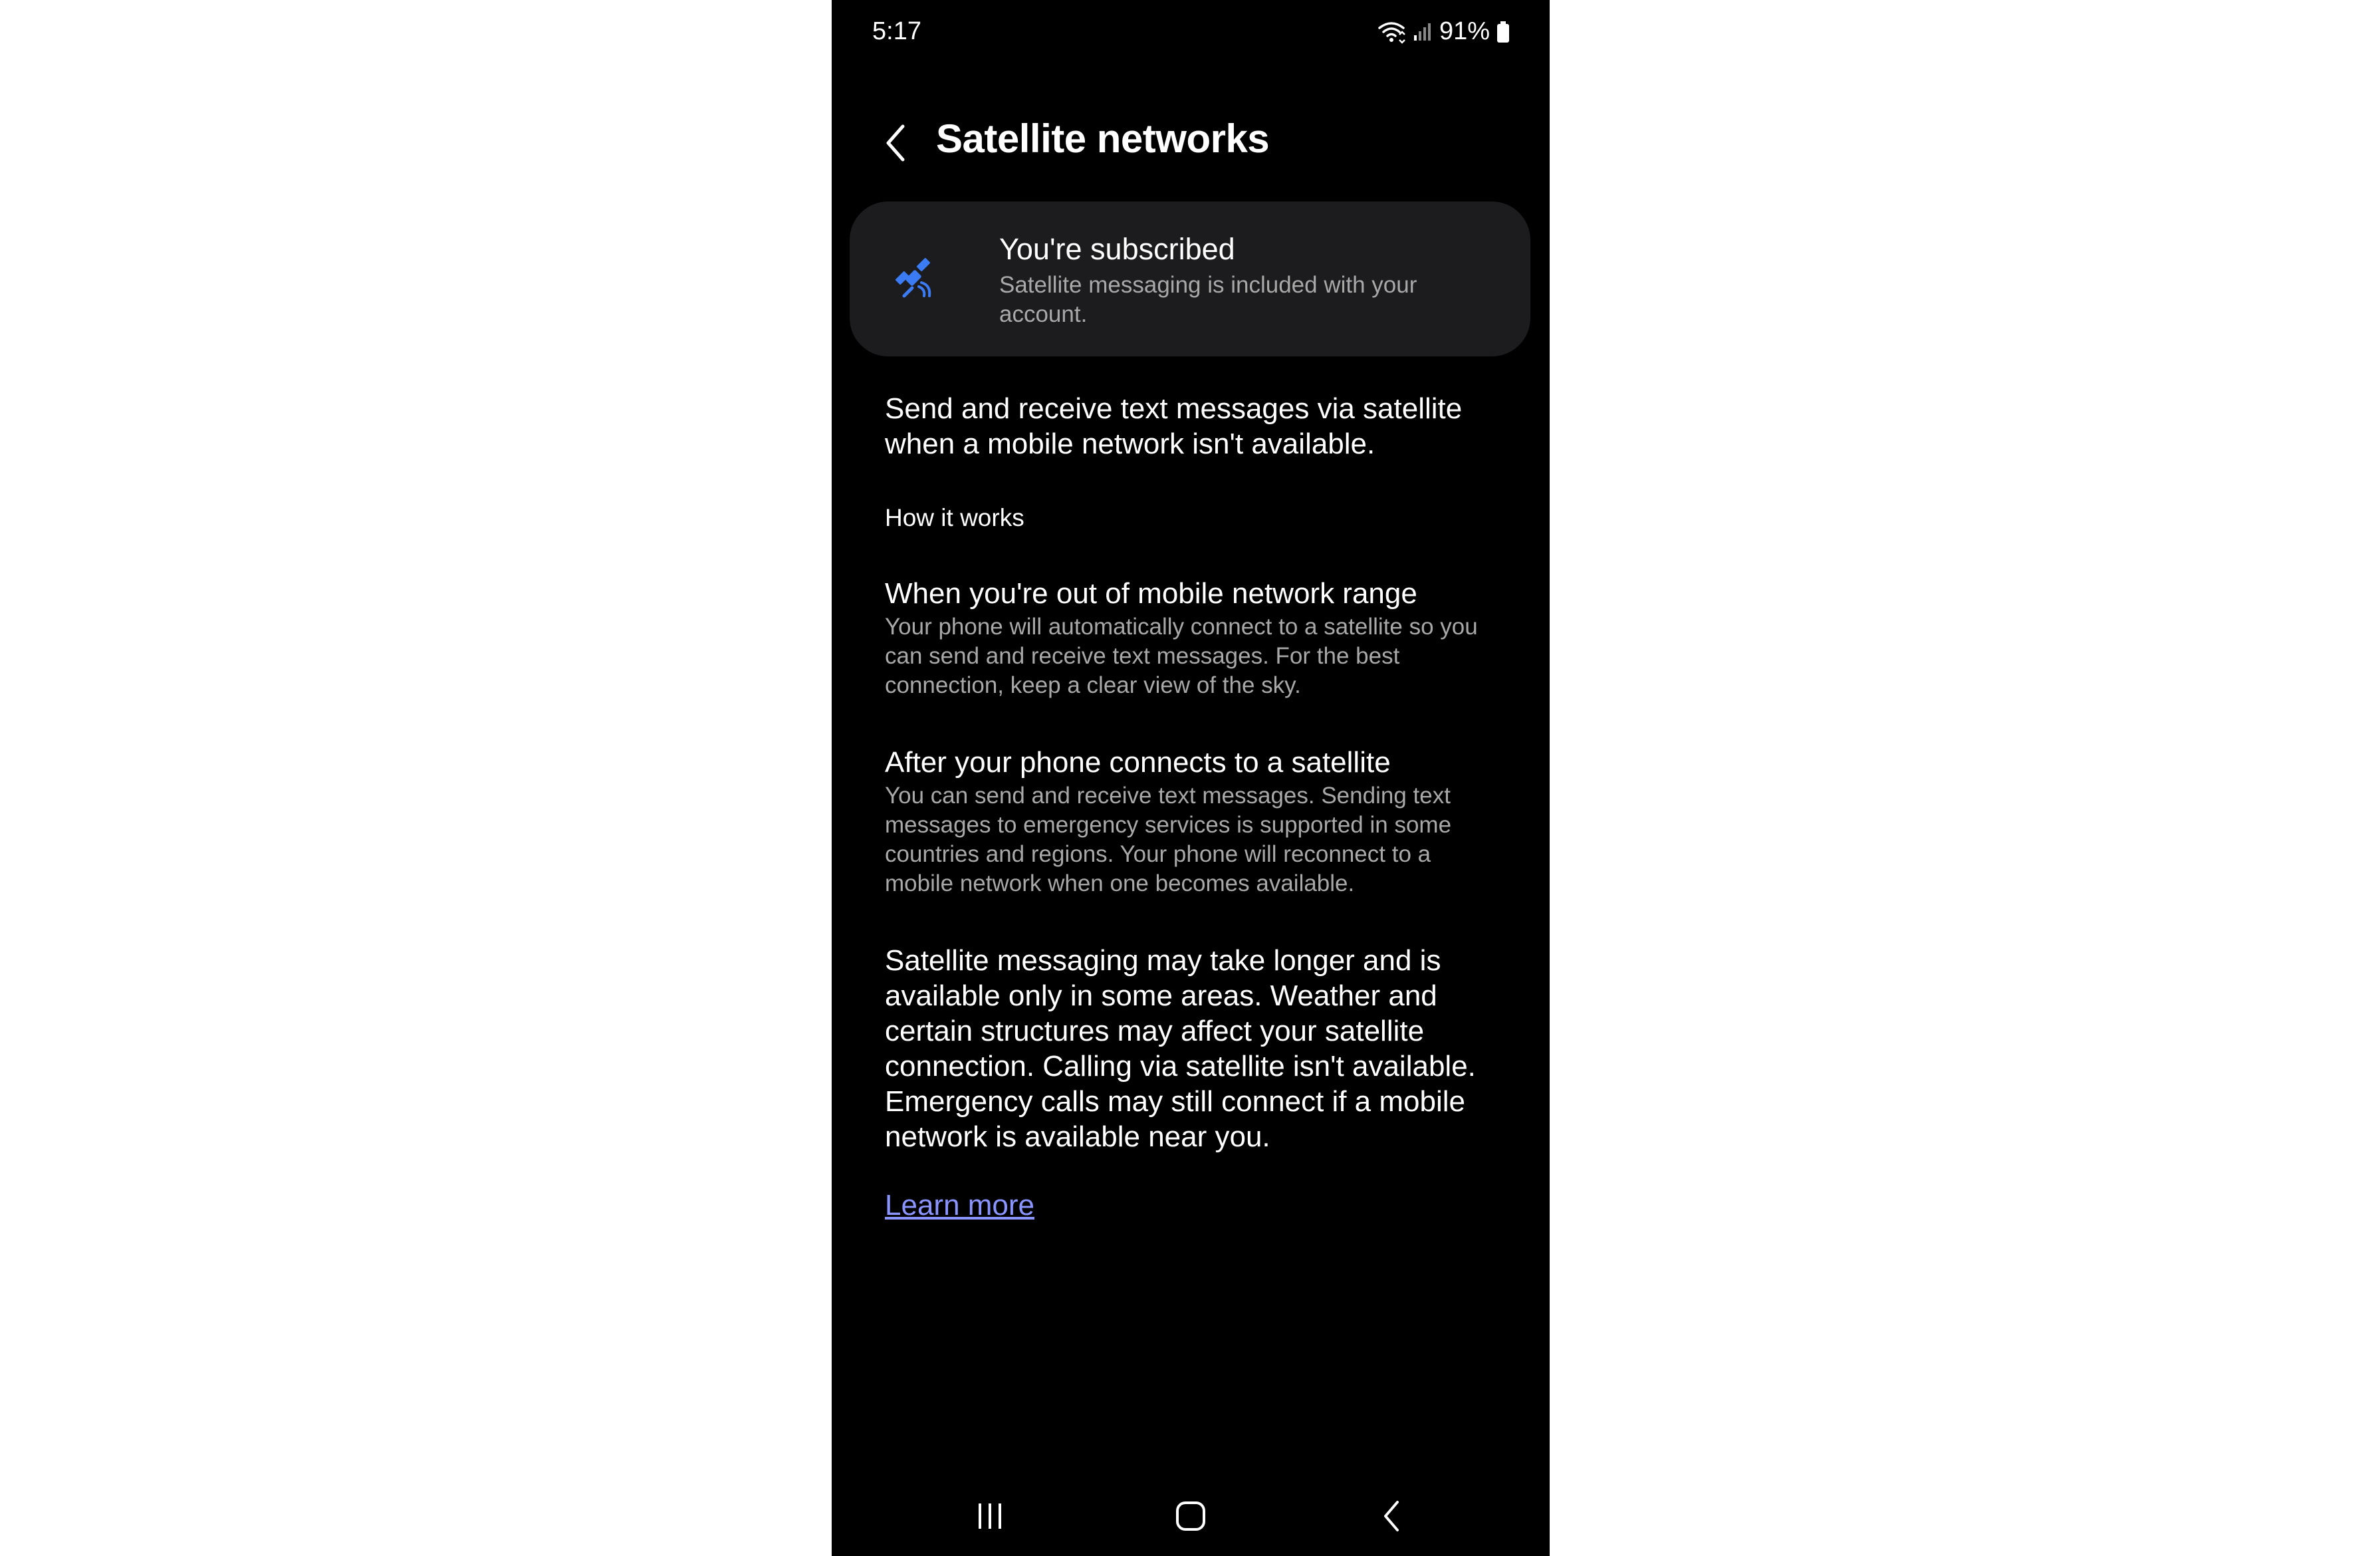 This screenshot has height=1556, width=2380. Describe the element at coordinates (915, 279) in the screenshot. I see `satellite-icon` at that location.